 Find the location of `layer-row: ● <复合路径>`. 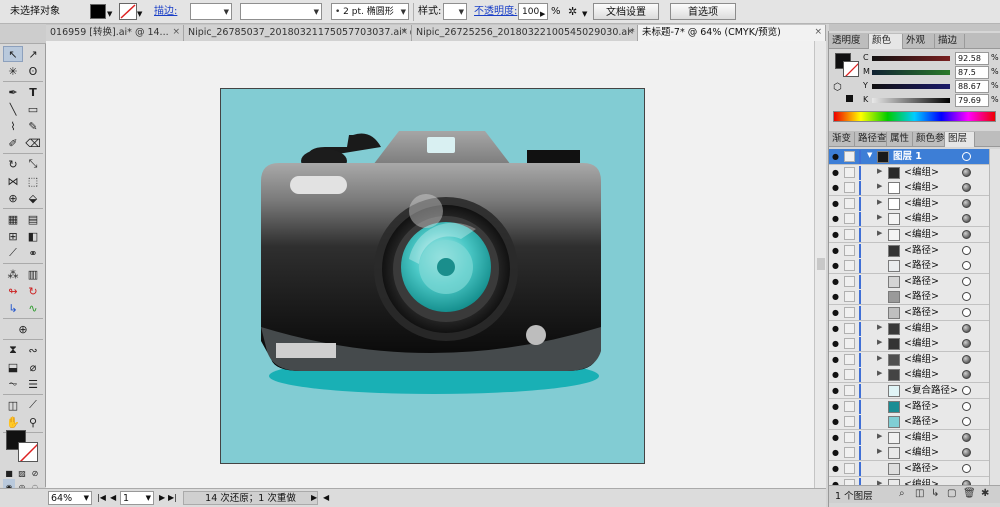

layer-row: ● <复合路径> is located at coordinates (909, 391).